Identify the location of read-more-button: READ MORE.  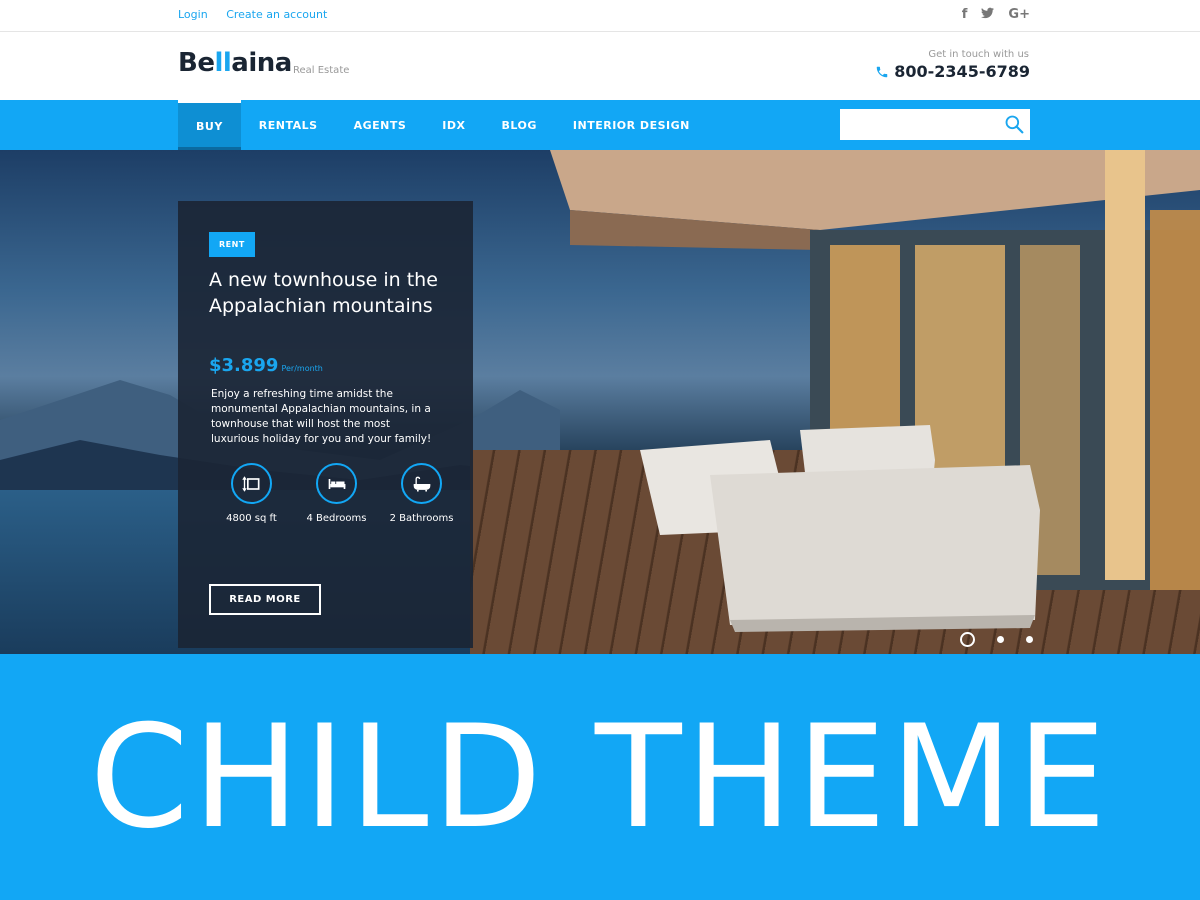
(265, 599).